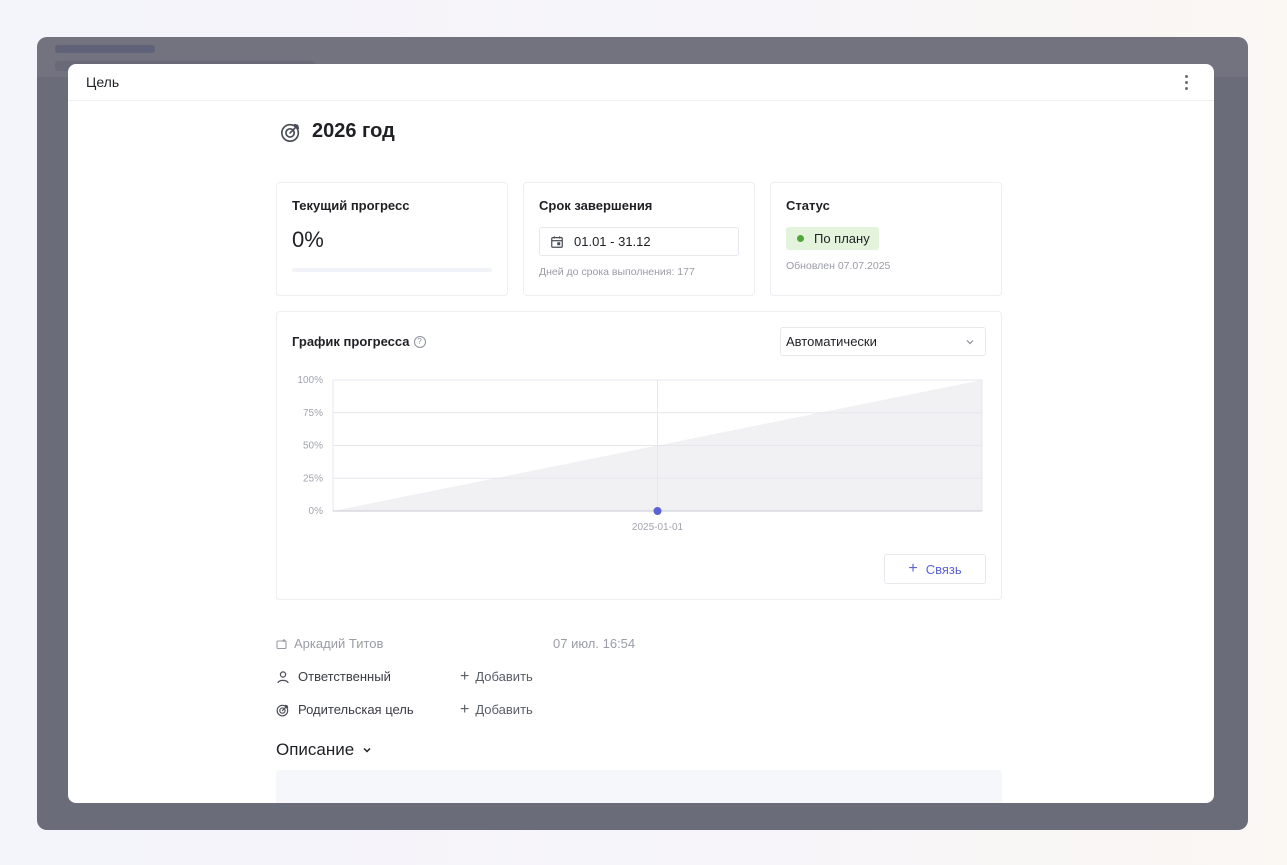 This screenshot has width=1287, height=865. I want to click on responsible-label: Ответственный, so click(368, 676).